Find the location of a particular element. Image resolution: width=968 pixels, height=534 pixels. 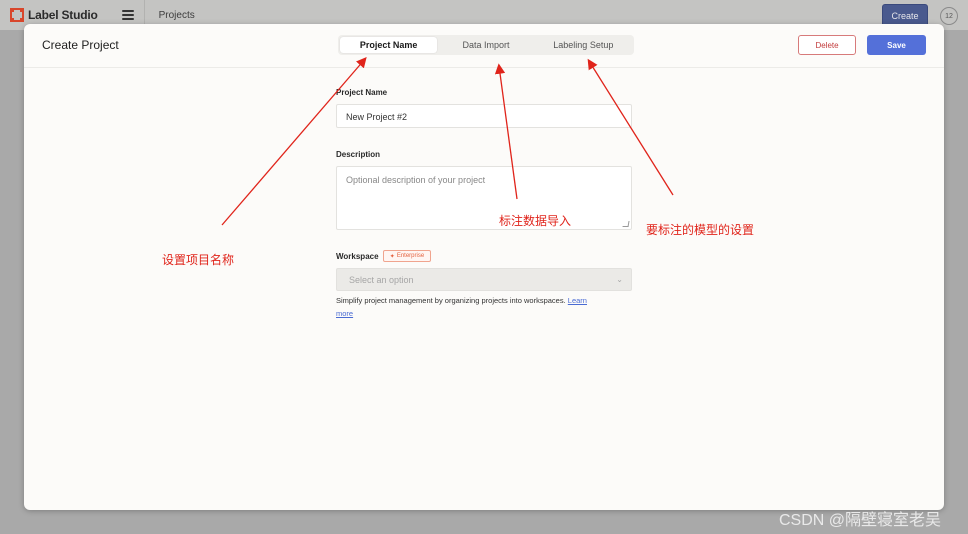

annotation-data-import: 标注数据导入 is located at coordinates (535, 221).